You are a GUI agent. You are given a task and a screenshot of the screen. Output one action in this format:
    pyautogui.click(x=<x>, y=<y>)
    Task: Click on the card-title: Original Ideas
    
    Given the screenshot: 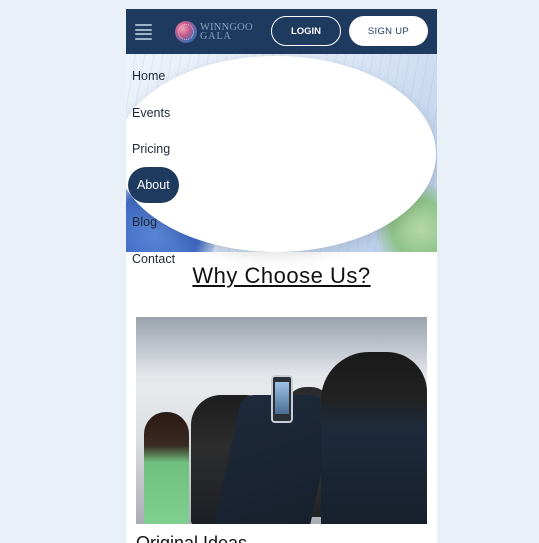 What is the action you would take?
    pyautogui.click(x=192, y=538)
    